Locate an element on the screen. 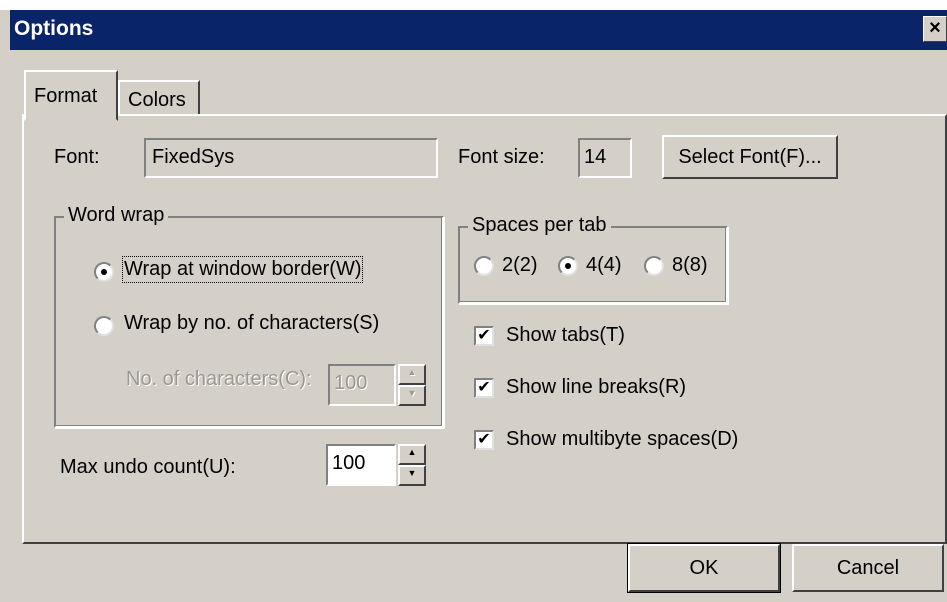 The width and height of the screenshot is (947, 602). wrap-chars-label: Wrap by no. of characters(S) is located at coordinates (251, 323).